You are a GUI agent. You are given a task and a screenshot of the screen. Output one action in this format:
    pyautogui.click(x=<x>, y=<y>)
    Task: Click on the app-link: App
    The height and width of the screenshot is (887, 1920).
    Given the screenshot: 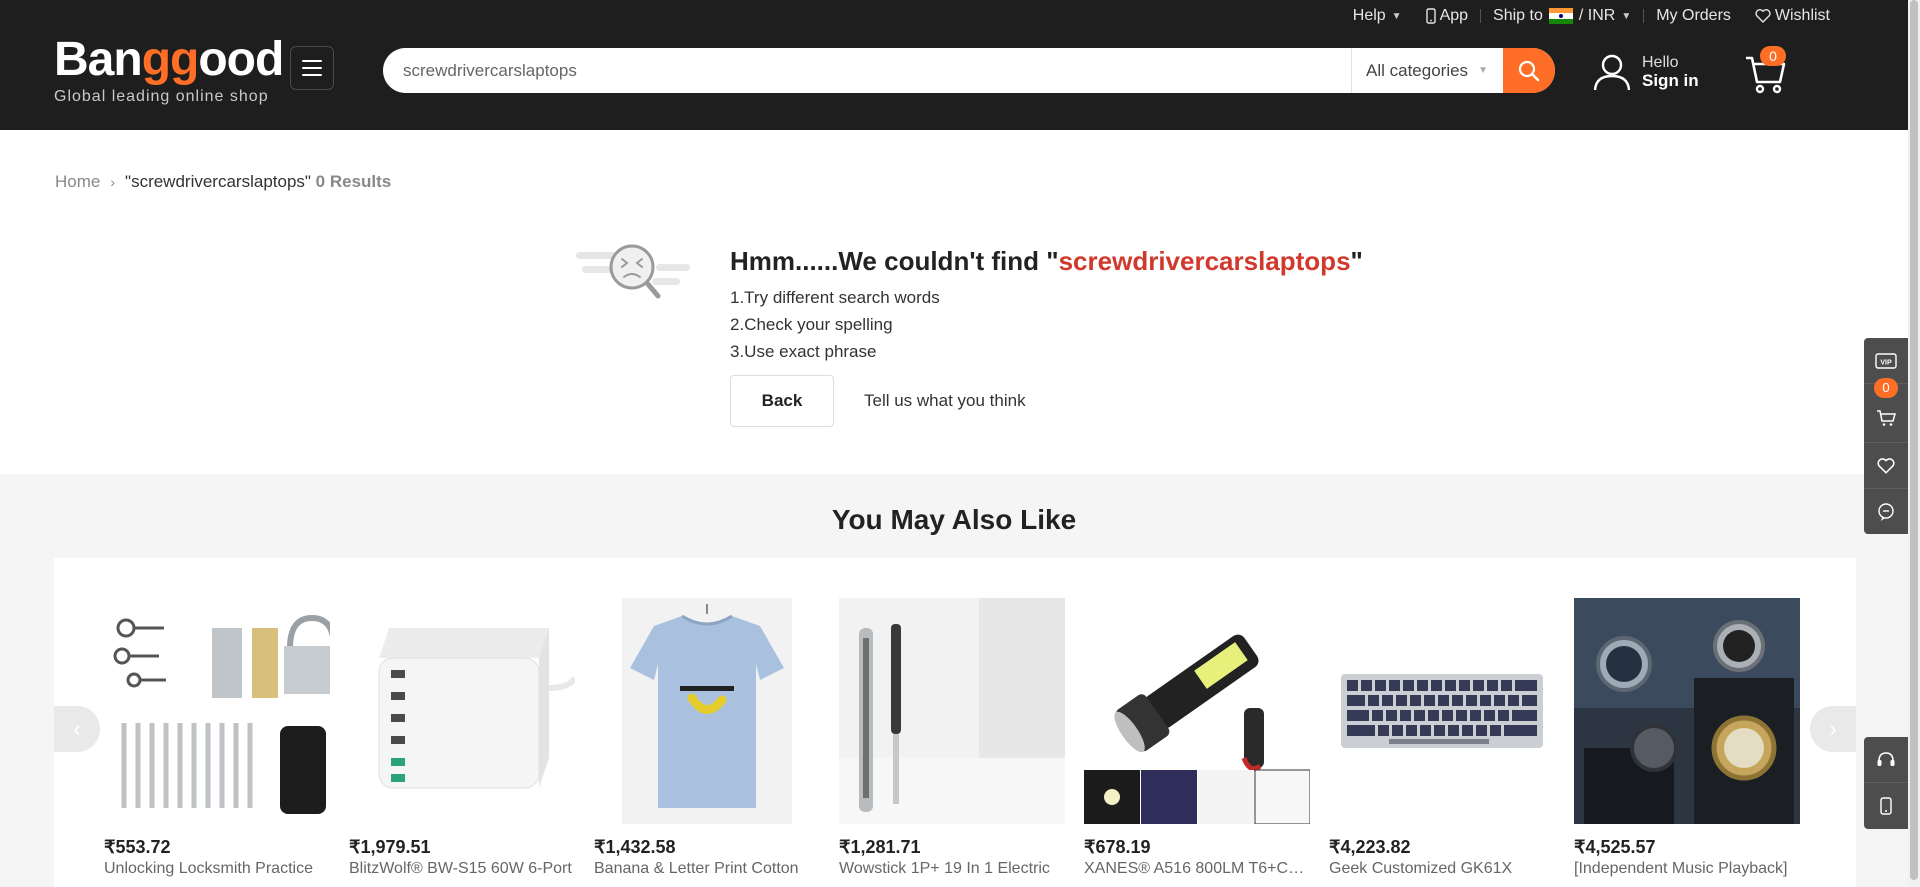 What is the action you would take?
    pyautogui.click(x=1447, y=16)
    